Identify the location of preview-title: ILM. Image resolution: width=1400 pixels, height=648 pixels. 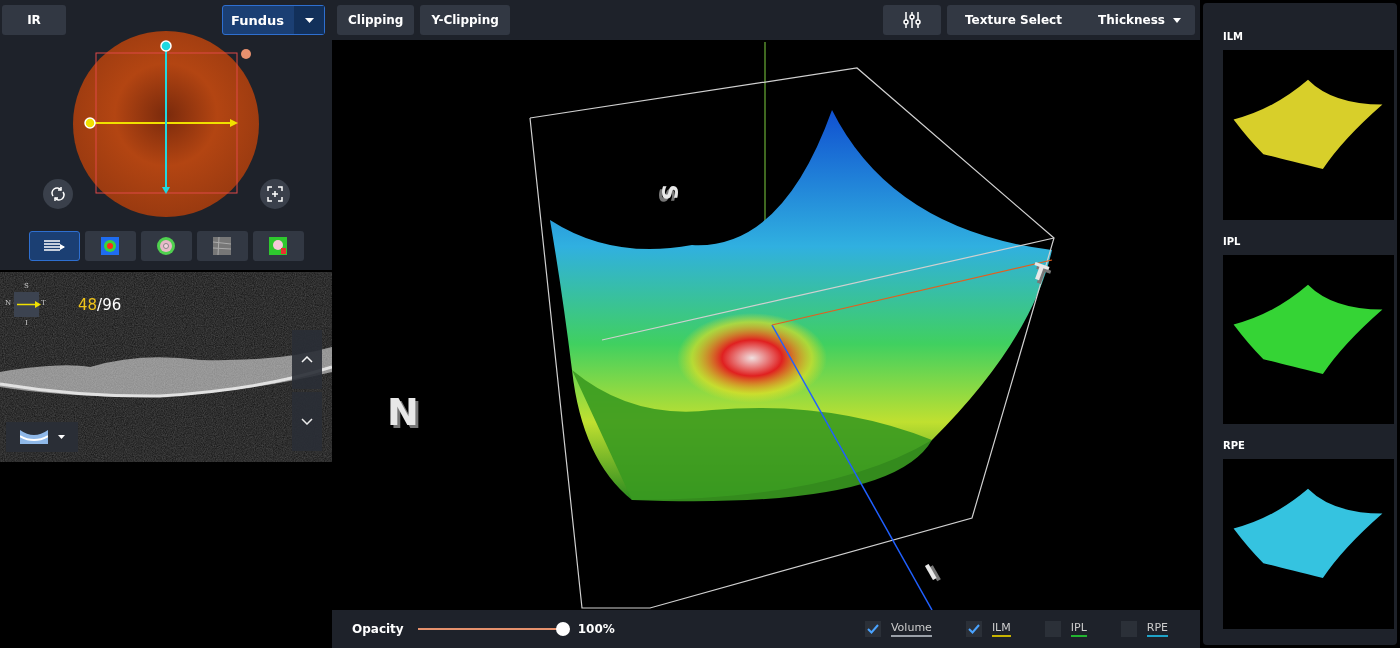
(1234, 36).